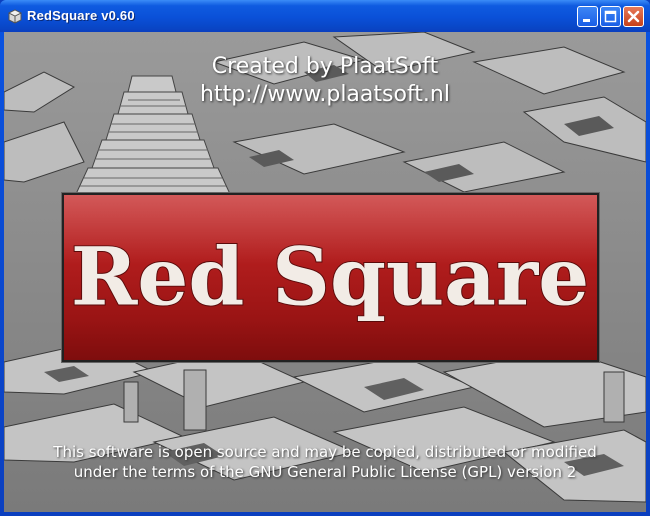  What do you see at coordinates (15, 16) in the screenshot?
I see `app-icon` at bounding box center [15, 16].